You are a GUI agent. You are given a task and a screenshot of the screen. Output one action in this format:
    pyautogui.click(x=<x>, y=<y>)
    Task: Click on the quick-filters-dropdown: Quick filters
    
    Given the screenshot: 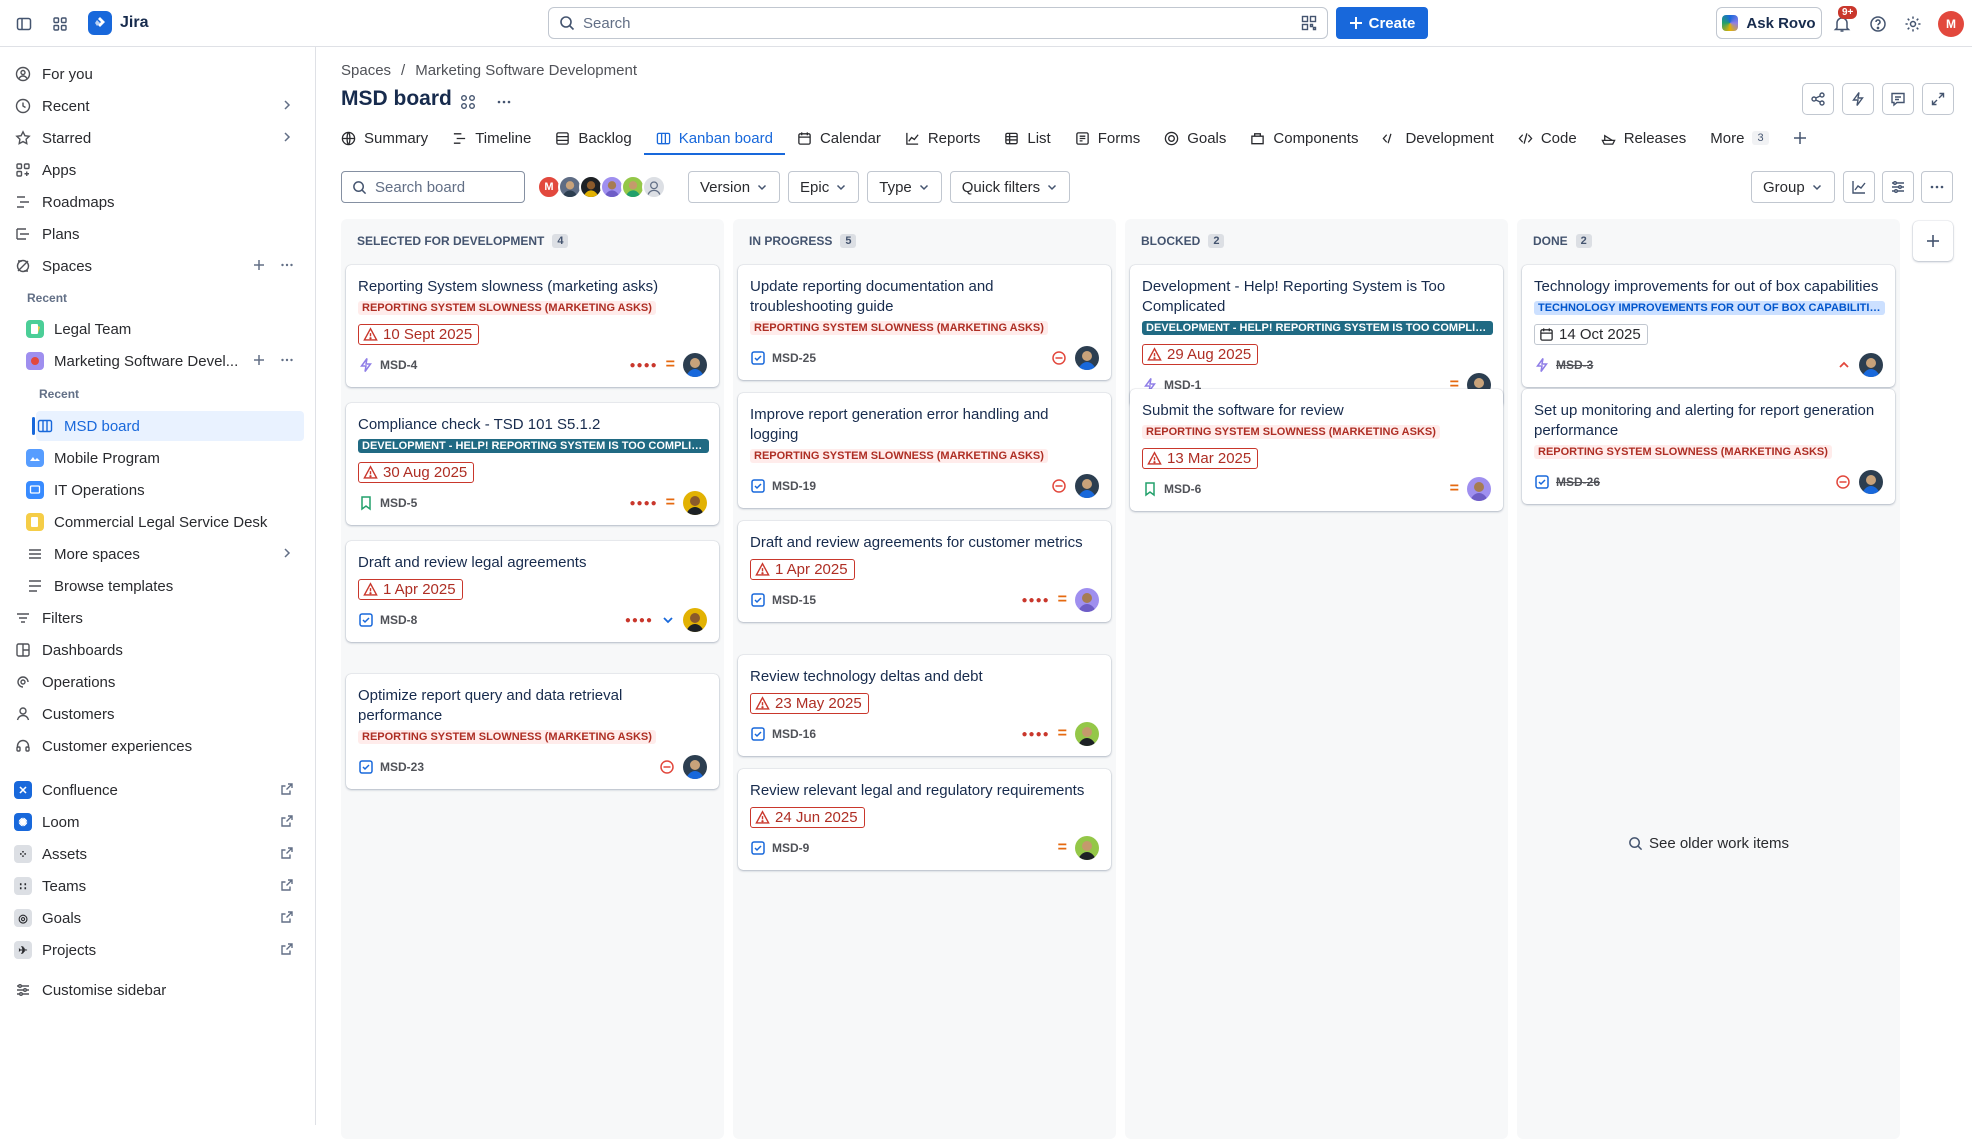 What is the action you would take?
    pyautogui.click(x=1010, y=187)
    